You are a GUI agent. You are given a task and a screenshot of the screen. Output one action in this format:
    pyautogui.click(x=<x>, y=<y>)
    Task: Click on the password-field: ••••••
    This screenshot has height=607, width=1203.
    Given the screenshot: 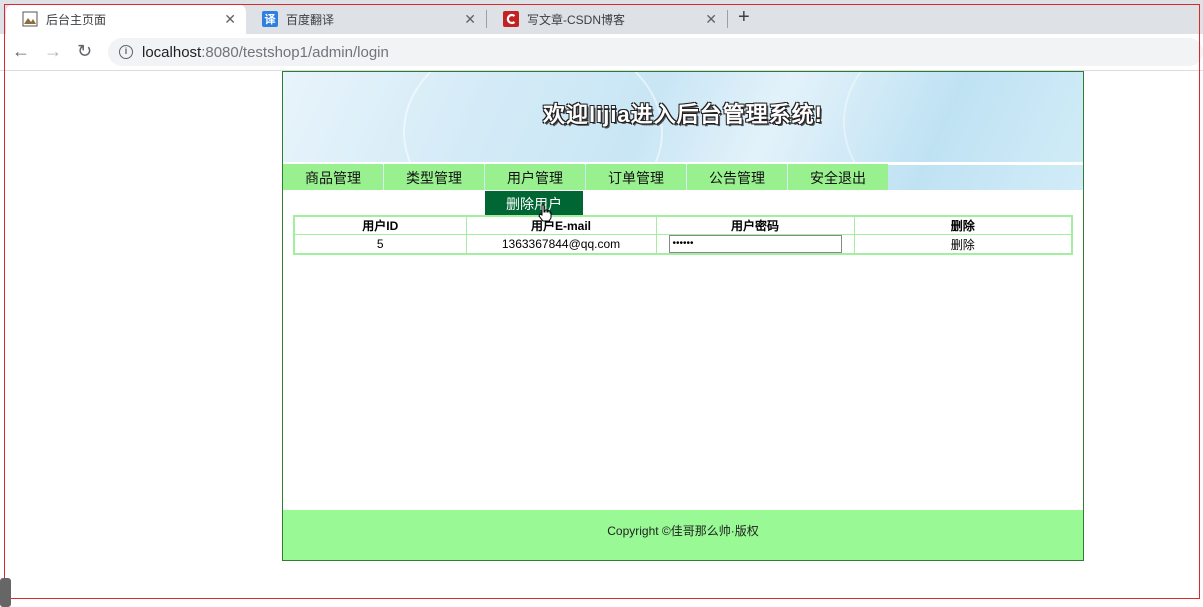 What is the action you would take?
    pyautogui.click(x=755, y=244)
    